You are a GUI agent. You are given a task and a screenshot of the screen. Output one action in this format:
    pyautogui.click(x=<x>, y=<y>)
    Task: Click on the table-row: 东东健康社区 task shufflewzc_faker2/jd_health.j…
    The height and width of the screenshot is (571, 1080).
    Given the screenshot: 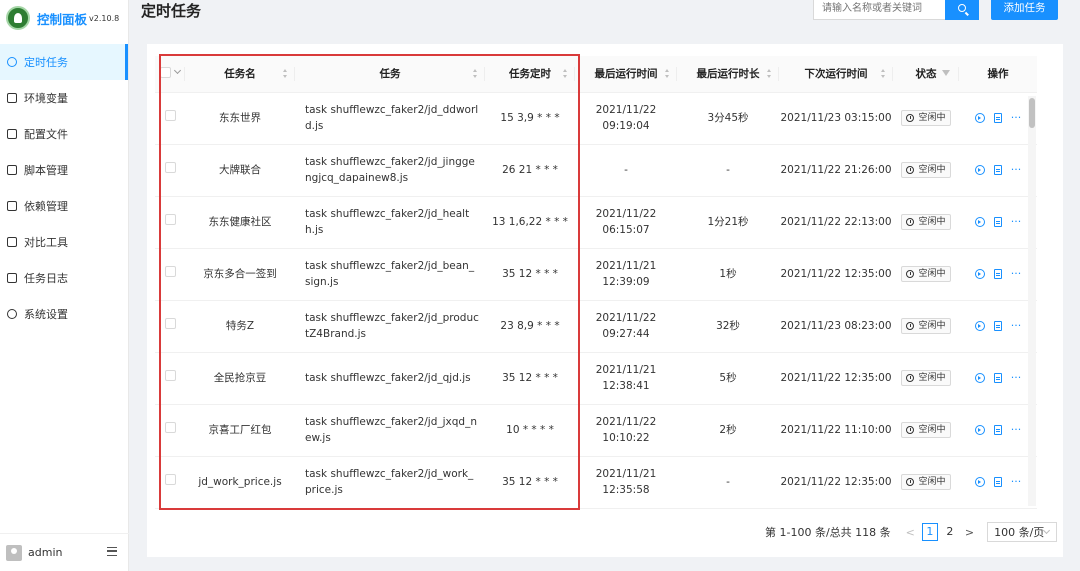 What is the action you would take?
    pyautogui.click(x=596, y=222)
    